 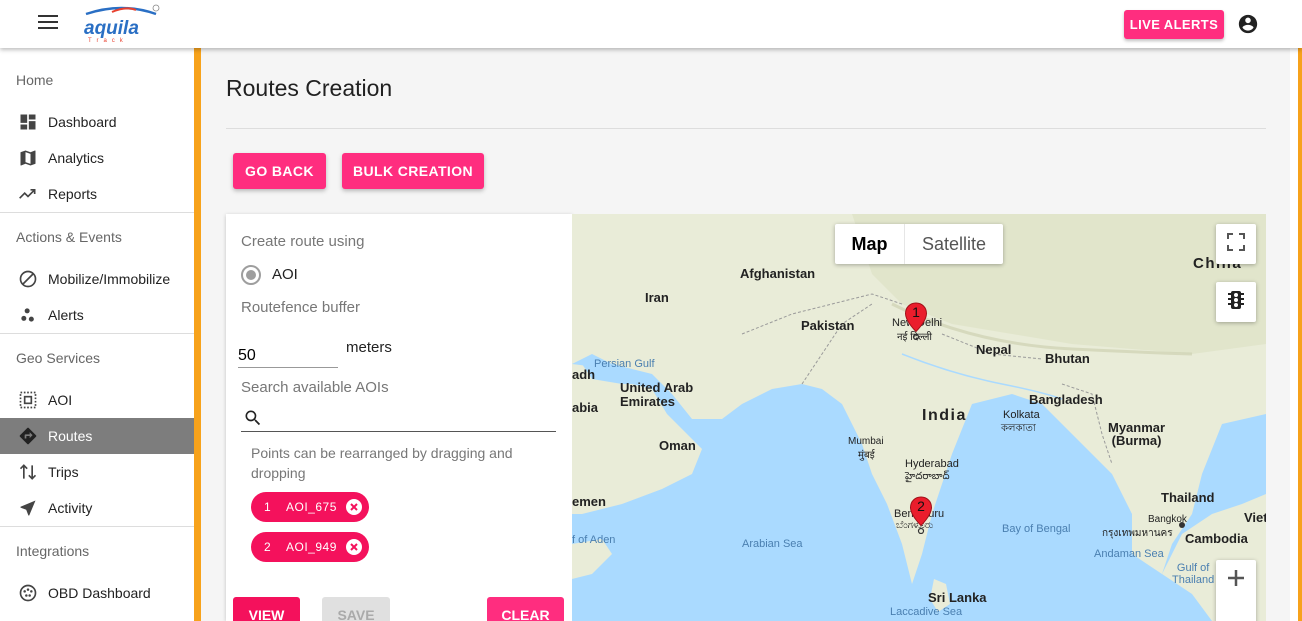 I want to click on route-marker-pin: 2, so click(x=921, y=515).